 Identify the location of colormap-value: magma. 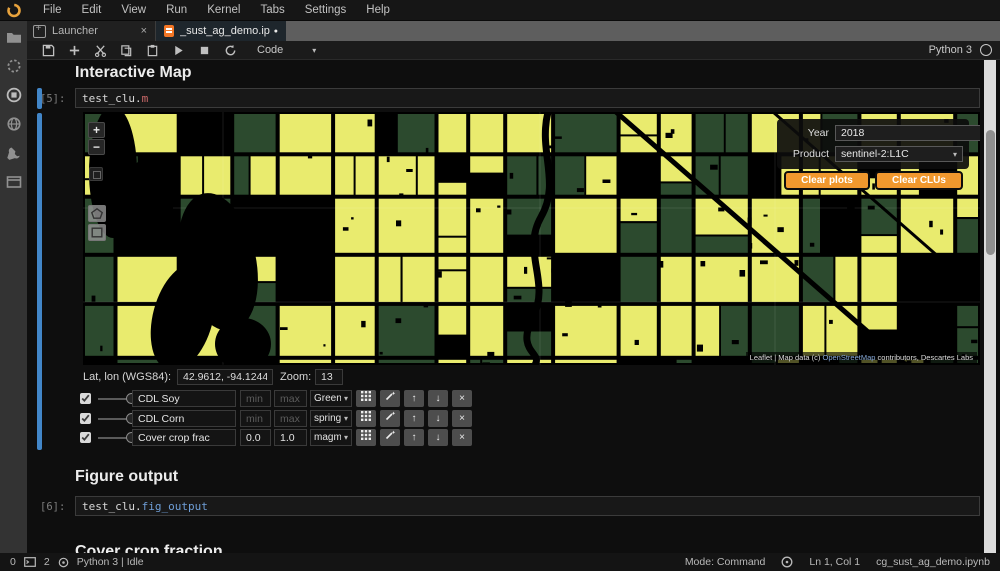
(327, 437).